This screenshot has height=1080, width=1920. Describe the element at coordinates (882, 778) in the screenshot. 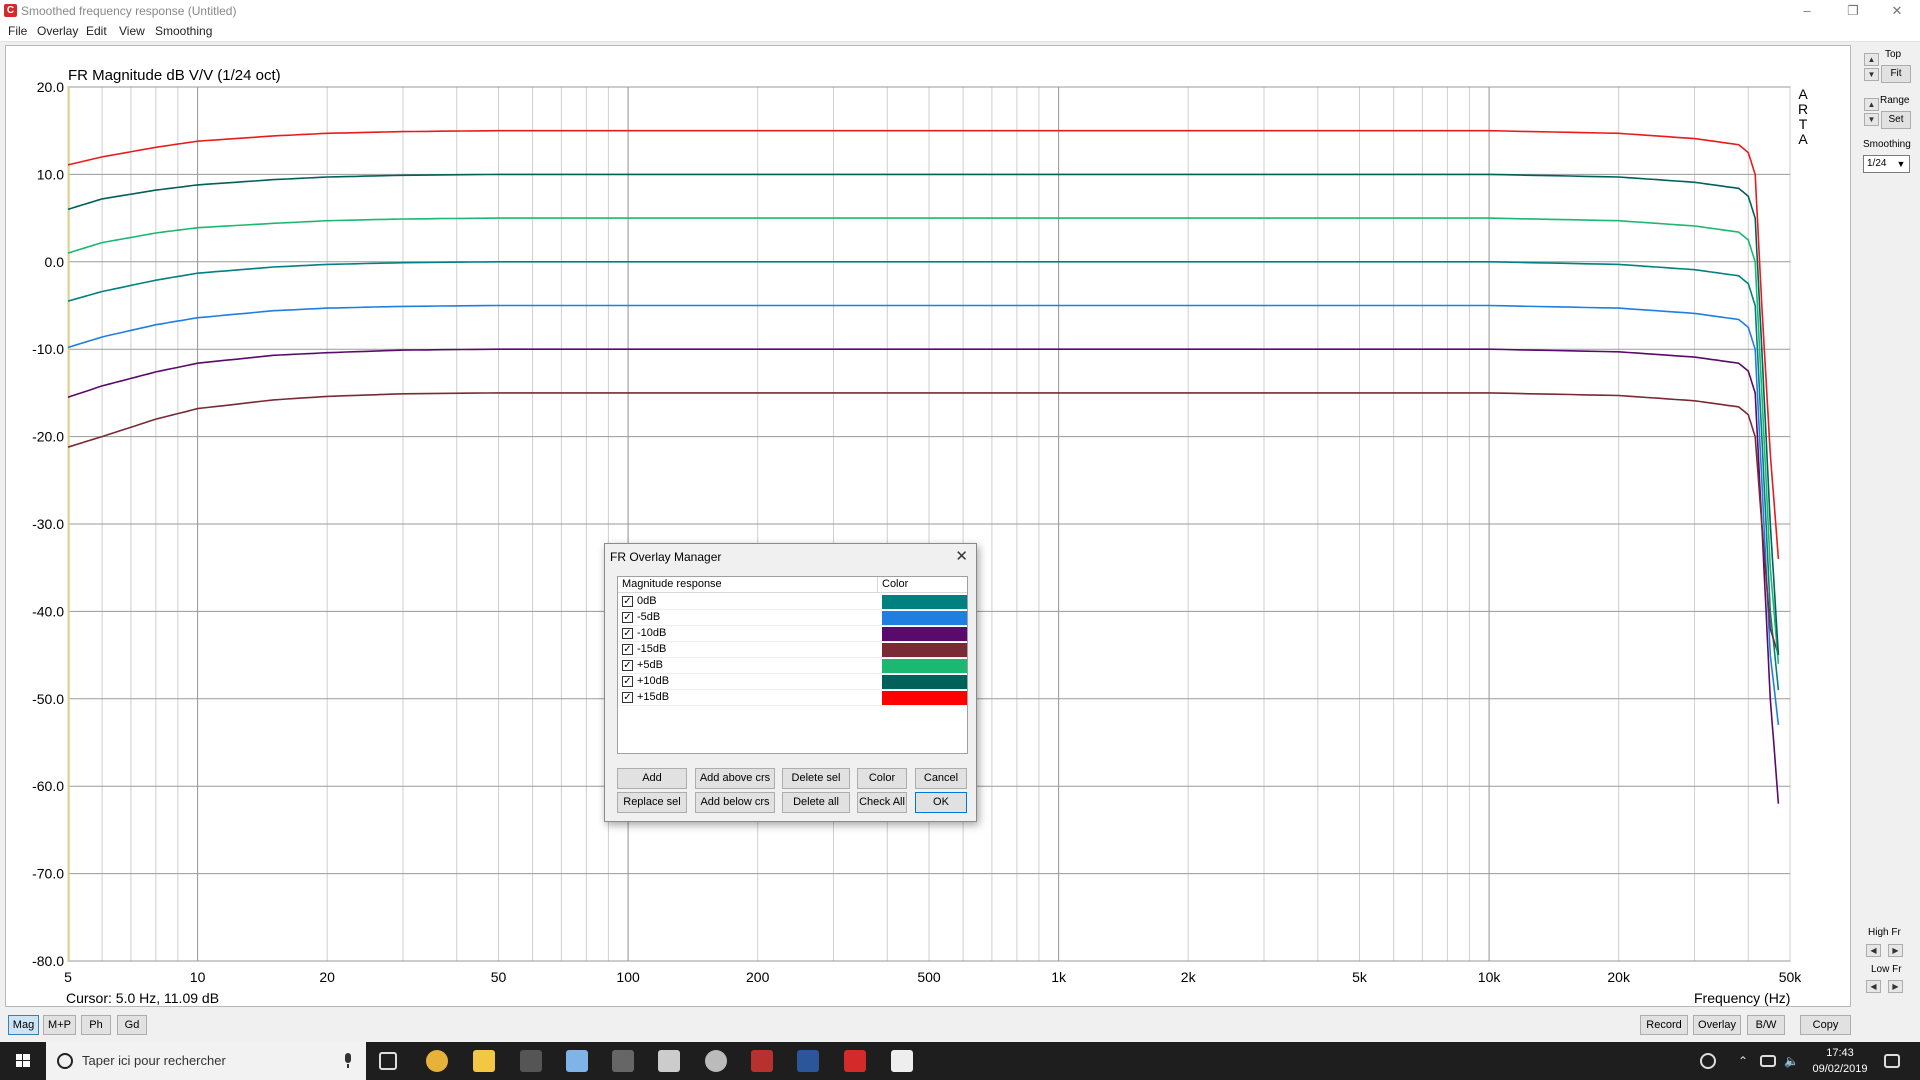

I see `color-button: Color` at that location.